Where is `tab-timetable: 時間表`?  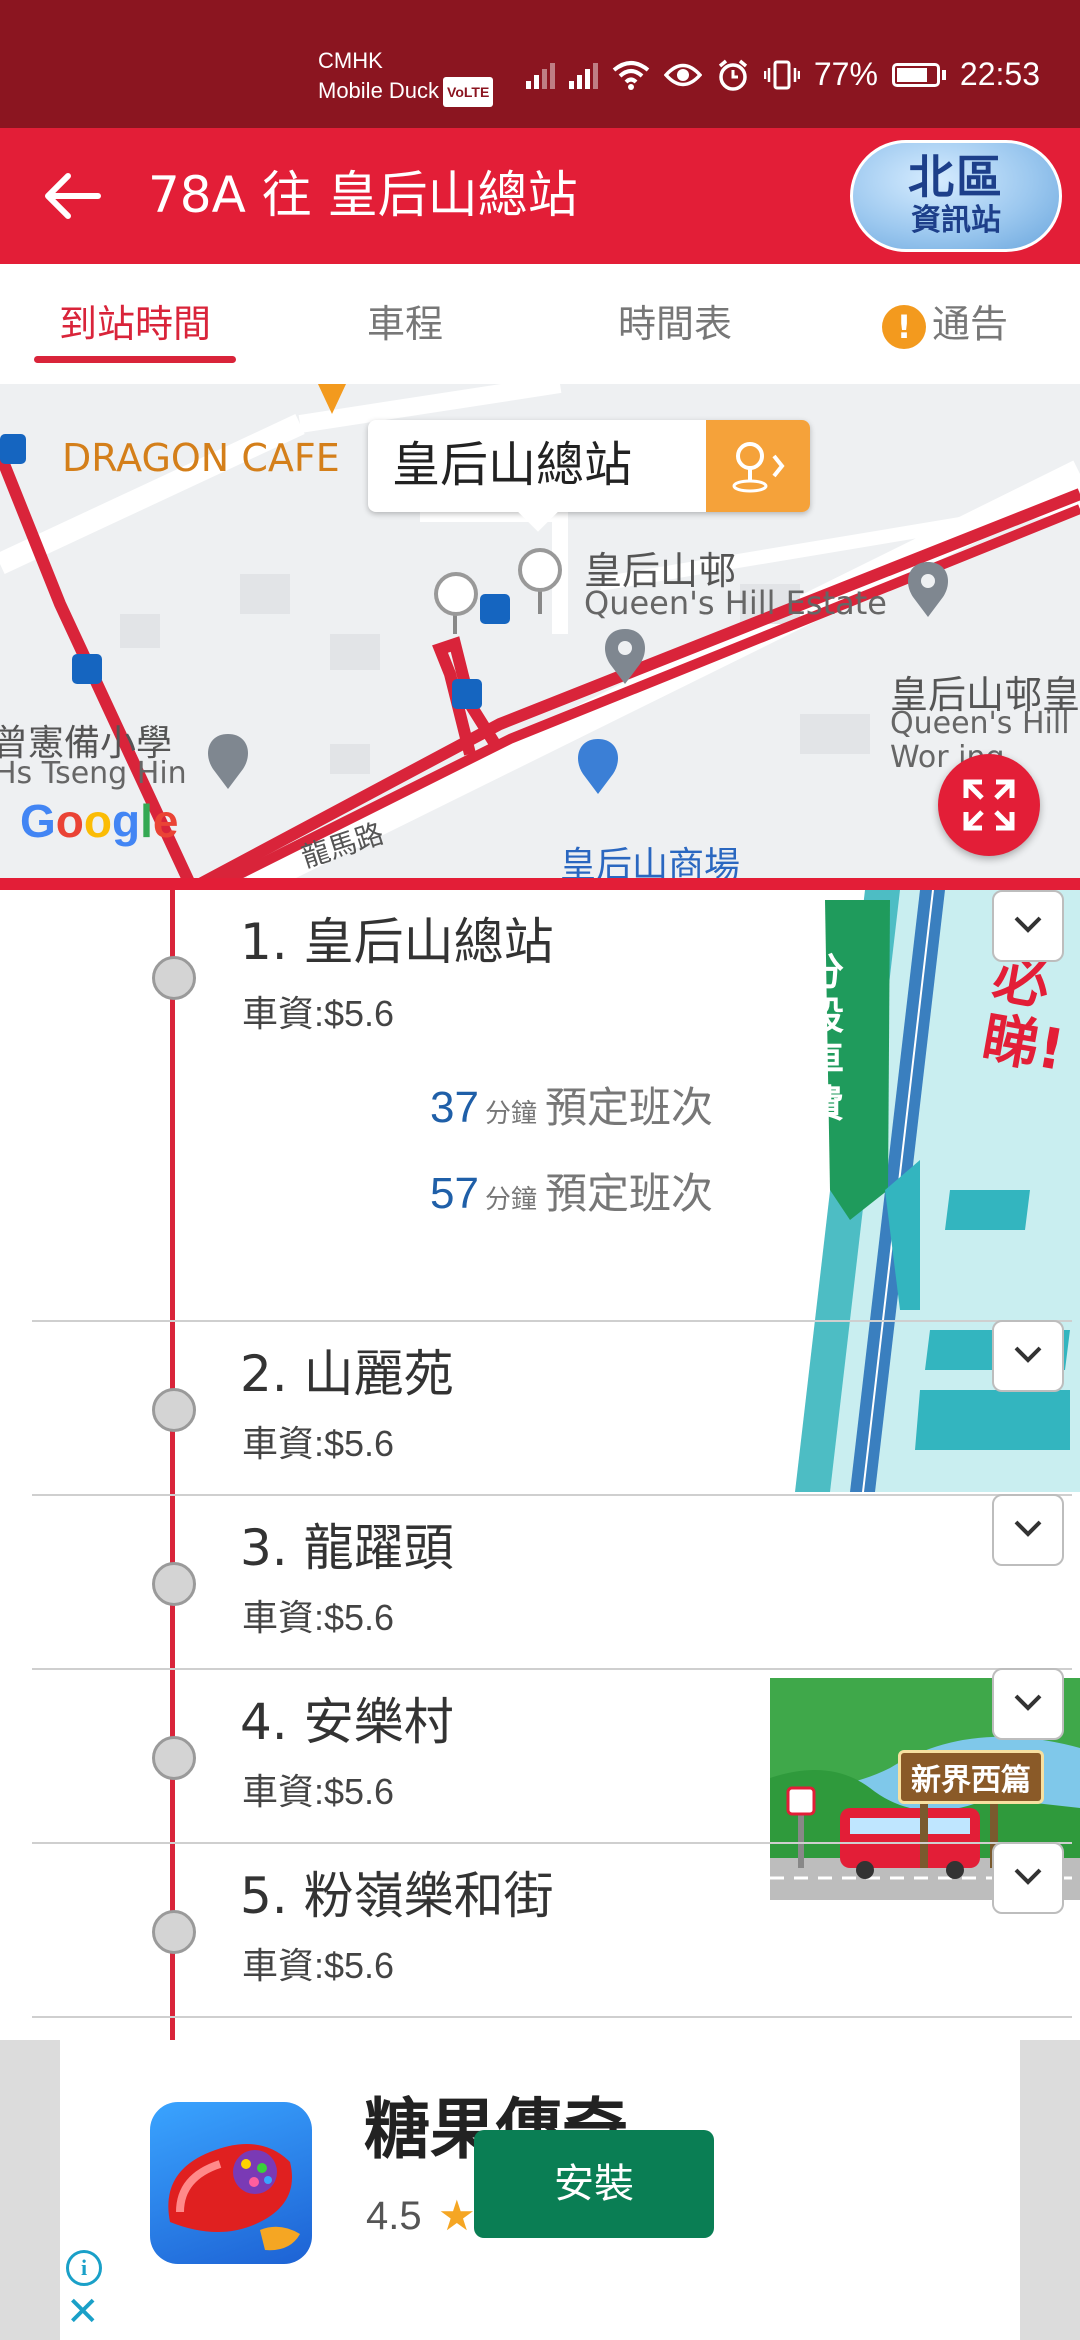
tab-timetable: 時間表 is located at coordinates (675, 324).